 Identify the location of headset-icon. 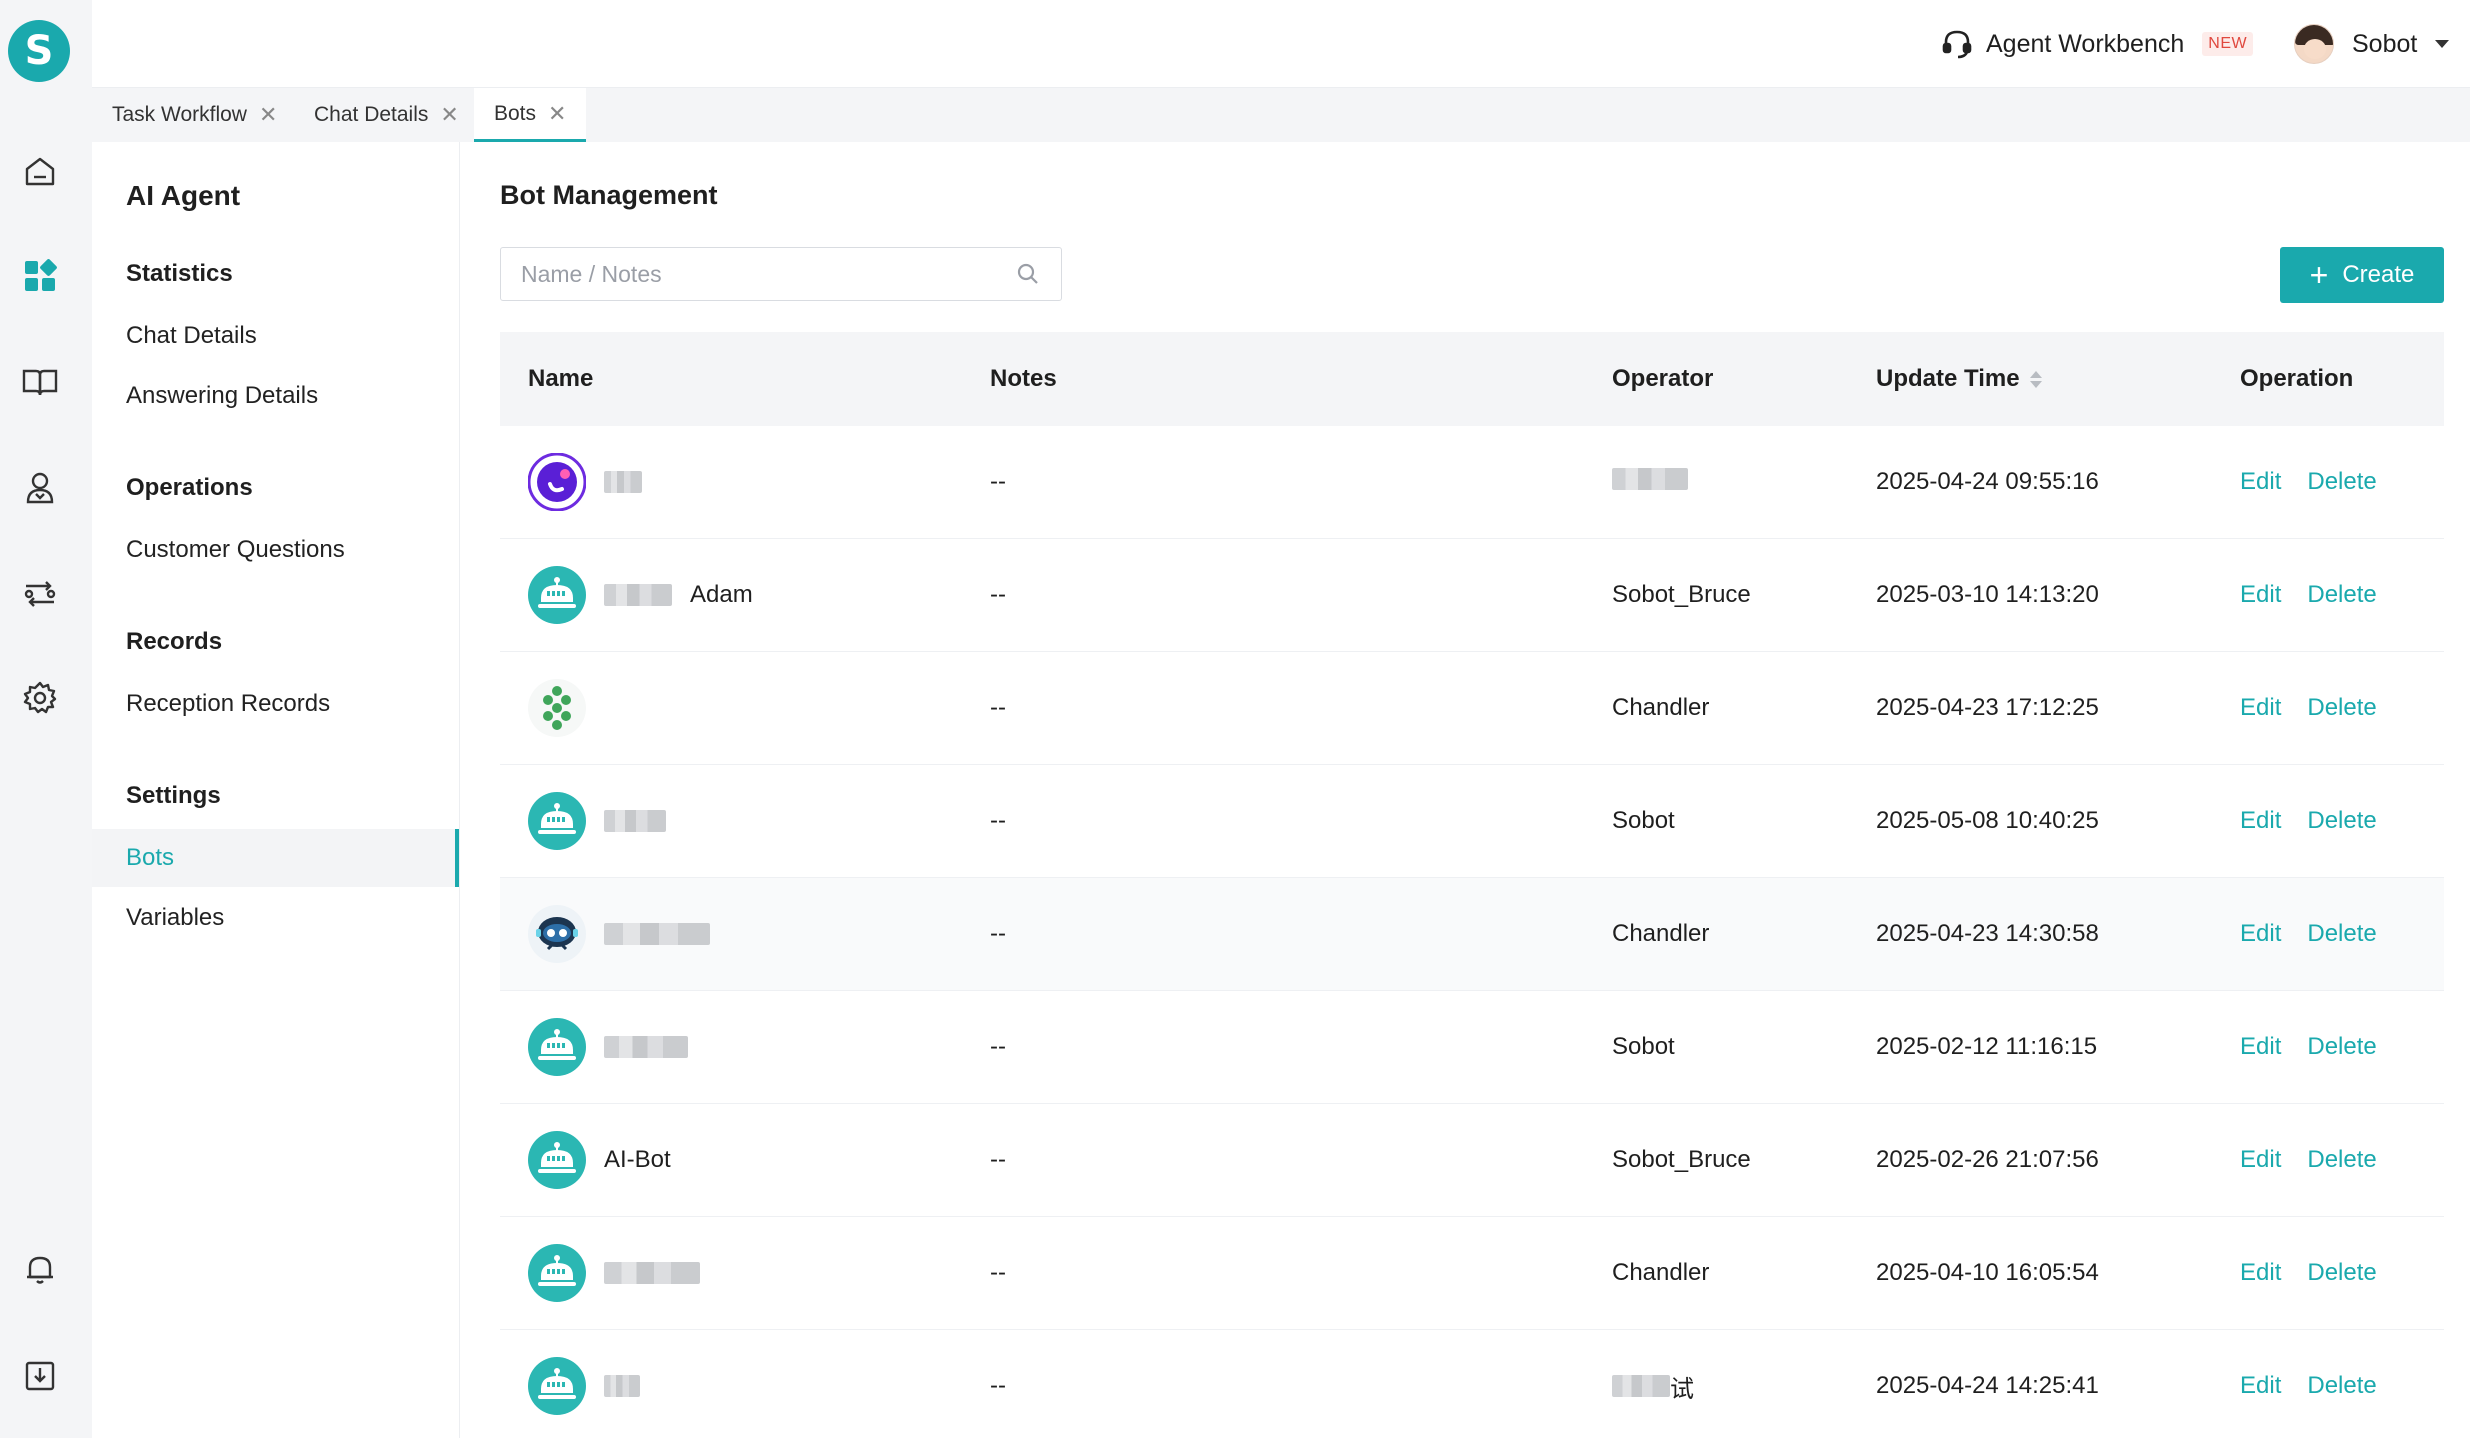
(1957, 44).